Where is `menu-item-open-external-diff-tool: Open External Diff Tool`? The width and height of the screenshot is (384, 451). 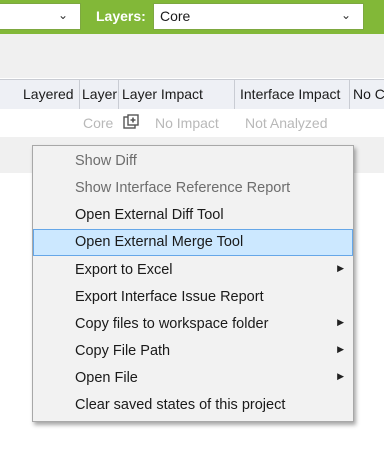 menu-item-open-external-diff-tool: Open External Diff Tool is located at coordinates (193, 215).